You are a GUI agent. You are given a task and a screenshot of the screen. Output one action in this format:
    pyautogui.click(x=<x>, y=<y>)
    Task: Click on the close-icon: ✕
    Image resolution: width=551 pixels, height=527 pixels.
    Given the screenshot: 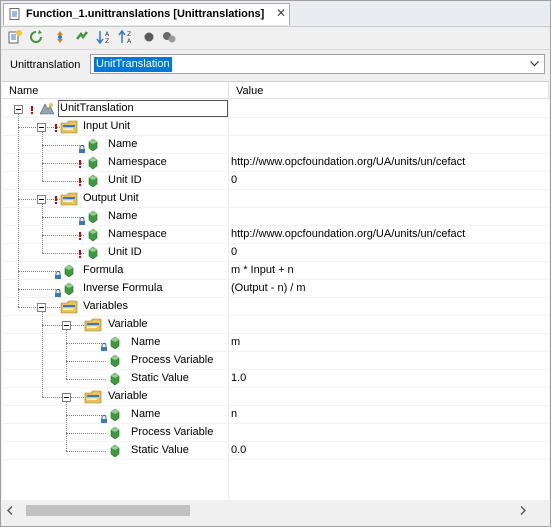 What is the action you would take?
    pyautogui.click(x=281, y=13)
    